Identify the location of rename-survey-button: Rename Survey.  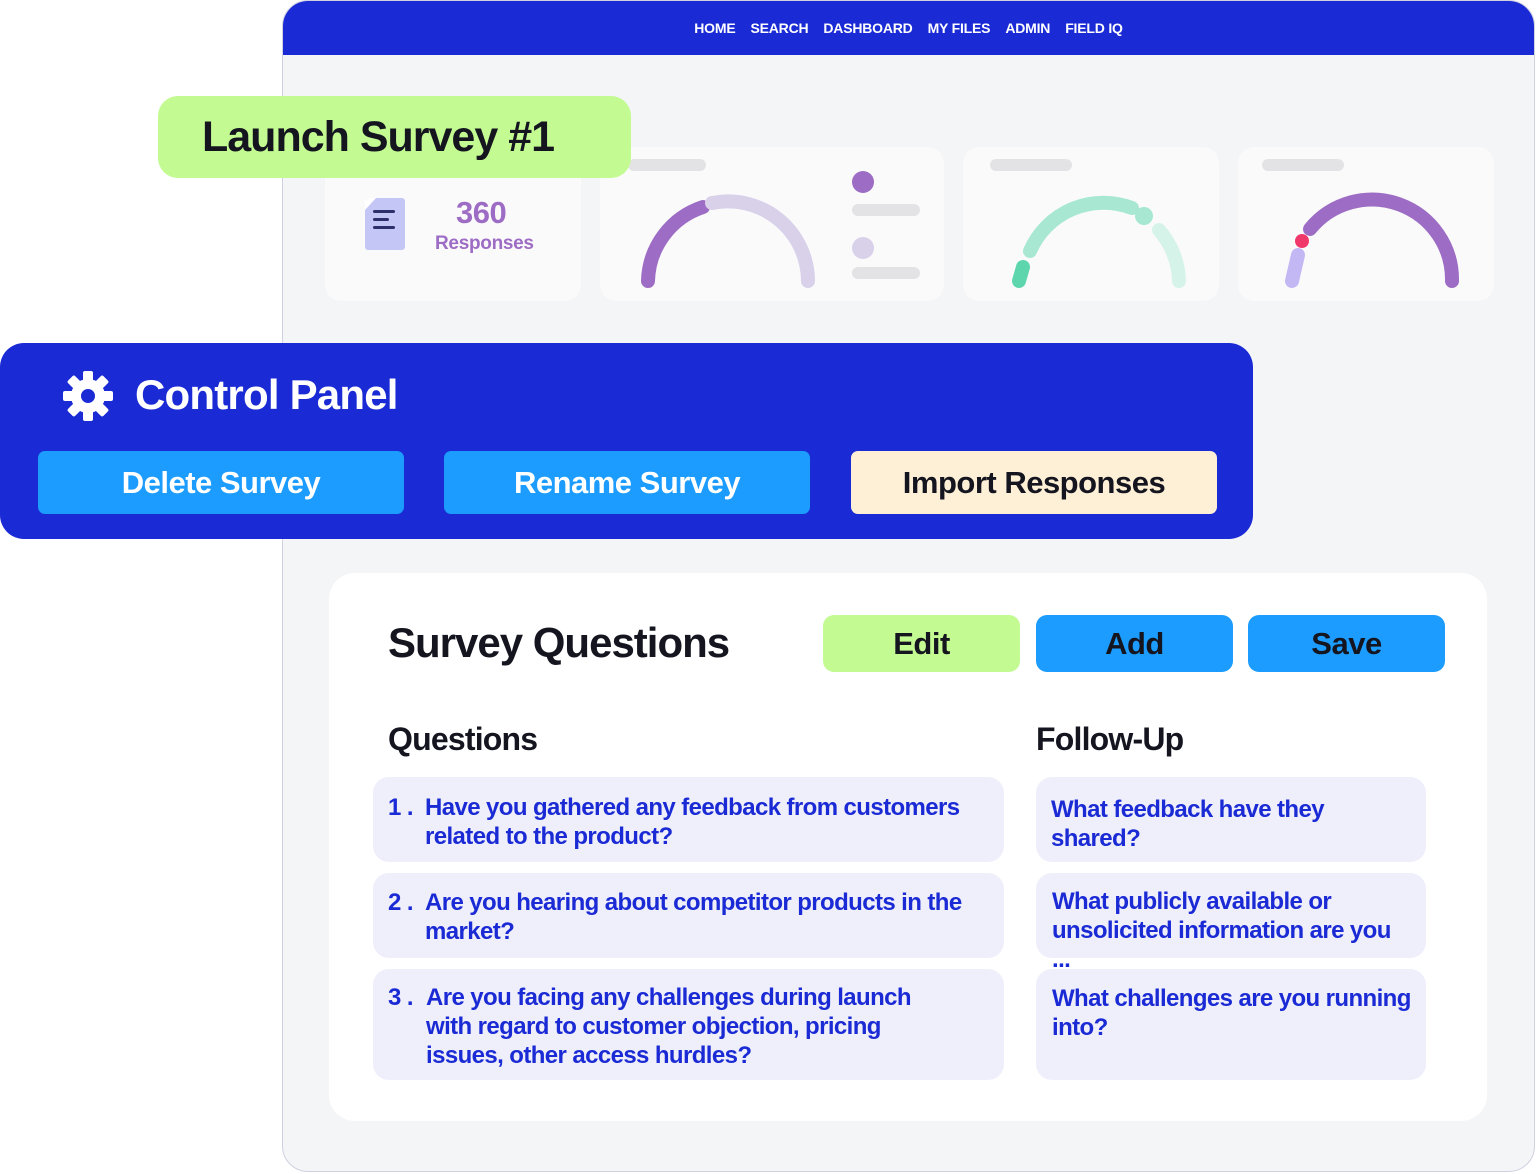
(627, 482).